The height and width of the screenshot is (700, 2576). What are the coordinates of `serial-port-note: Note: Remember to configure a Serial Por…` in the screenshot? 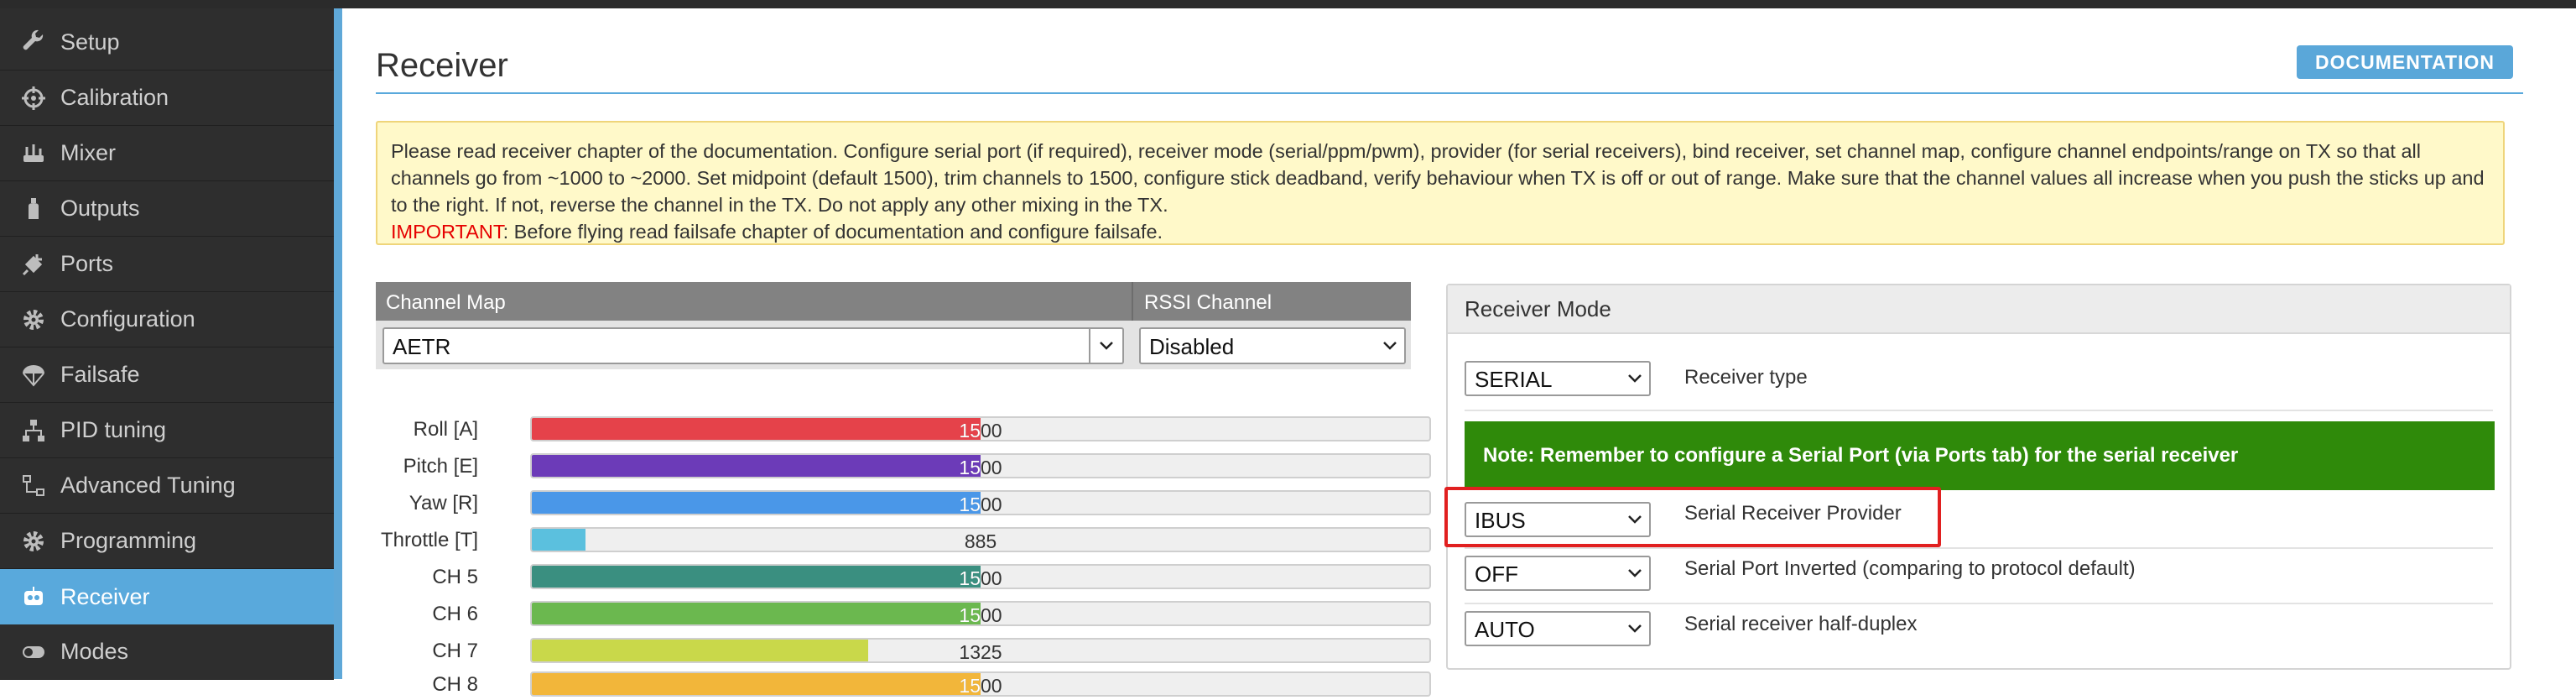 It's located at (1980, 455).